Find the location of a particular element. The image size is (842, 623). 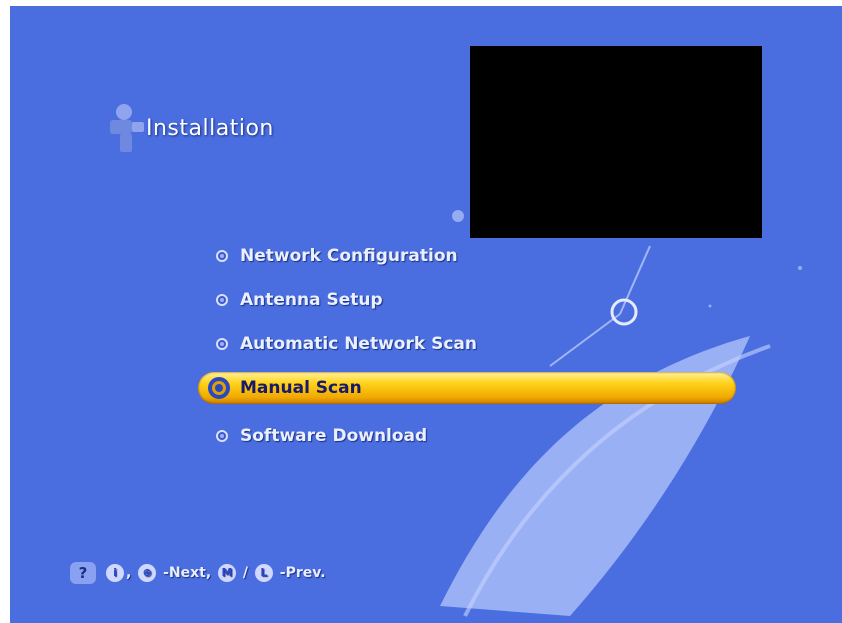

page-title: Installation is located at coordinates (210, 128).